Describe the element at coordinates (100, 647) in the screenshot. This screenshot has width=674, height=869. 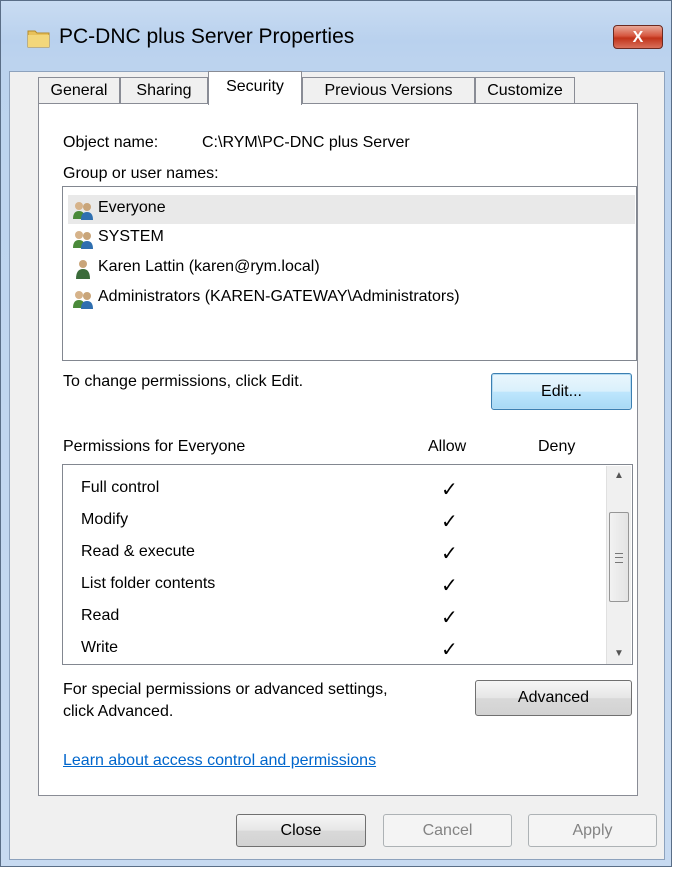
I see `permission-name: Write` at that location.